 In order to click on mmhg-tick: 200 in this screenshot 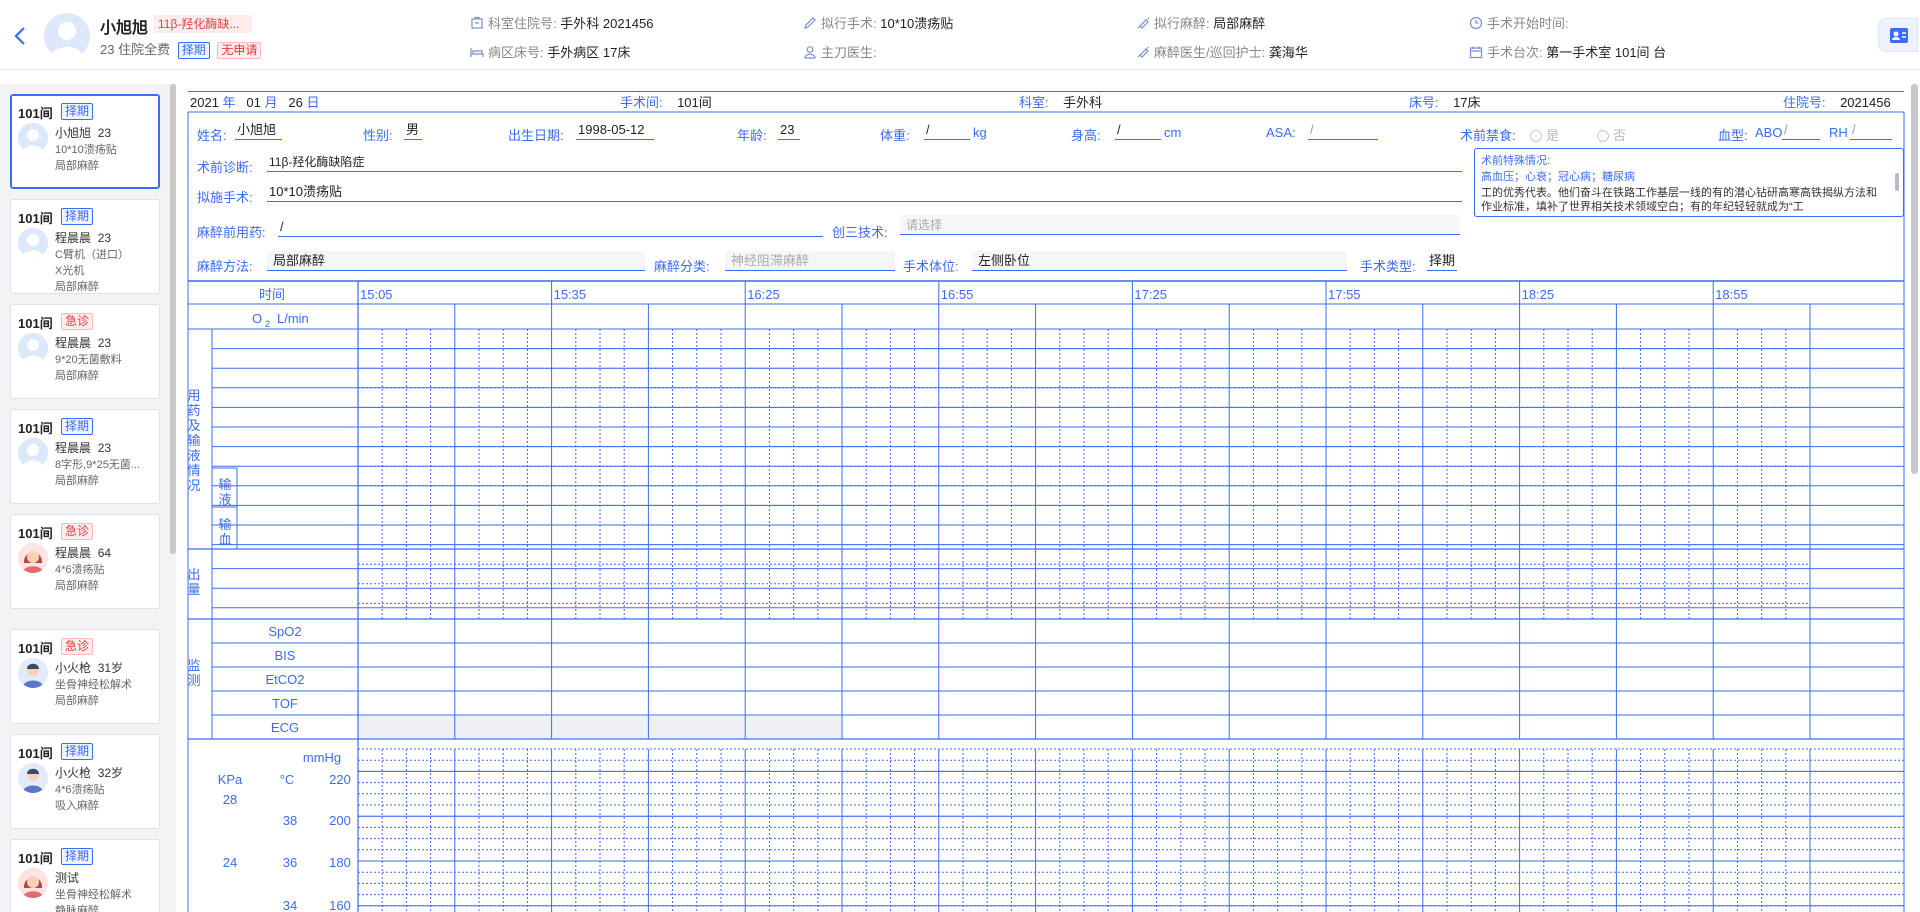, I will do `click(340, 820)`.